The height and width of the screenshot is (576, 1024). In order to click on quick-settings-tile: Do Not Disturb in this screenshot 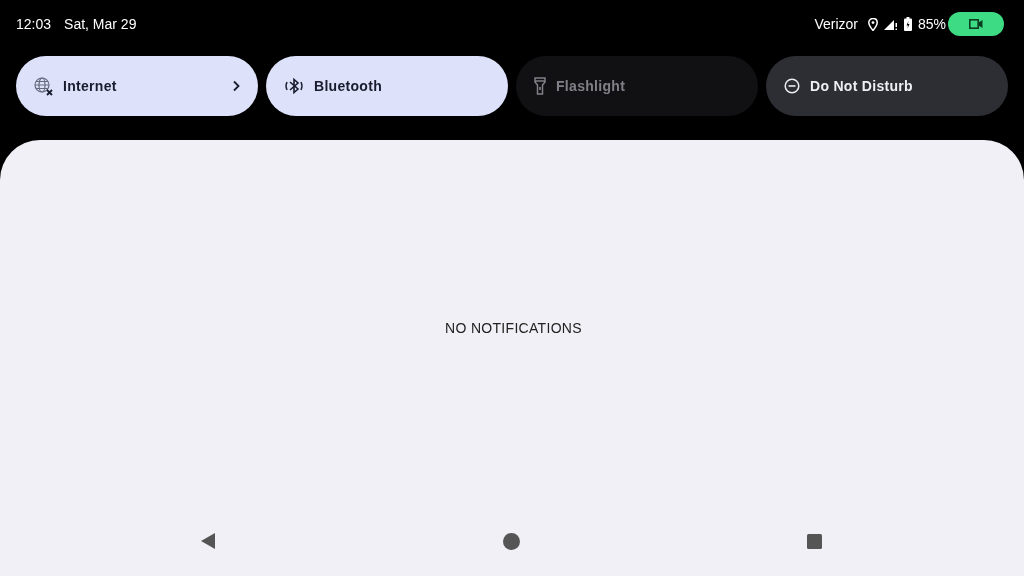, I will do `click(887, 86)`.